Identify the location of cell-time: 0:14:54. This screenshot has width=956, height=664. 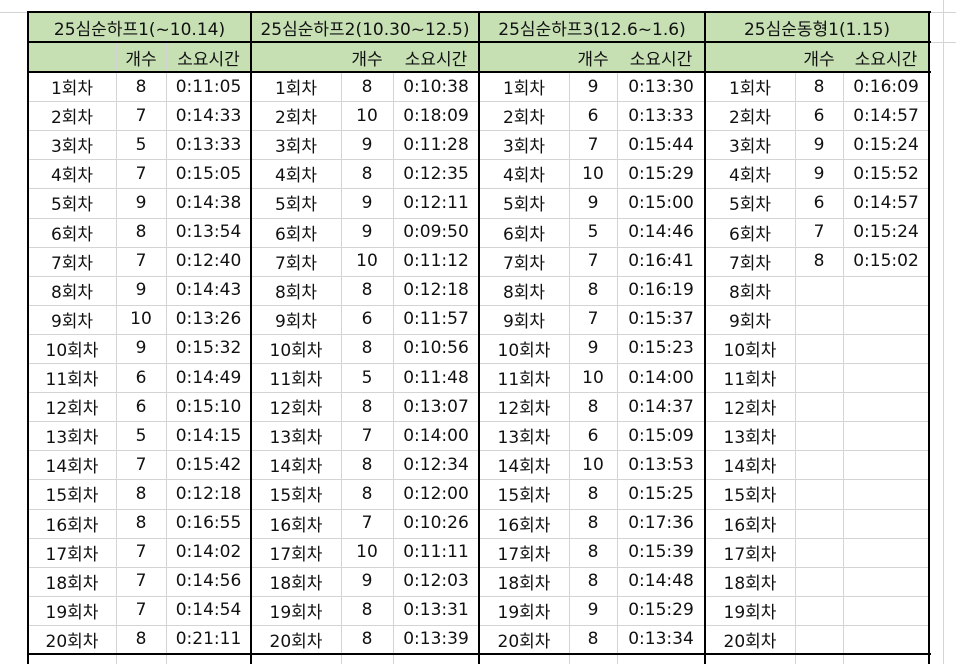
(208, 610).